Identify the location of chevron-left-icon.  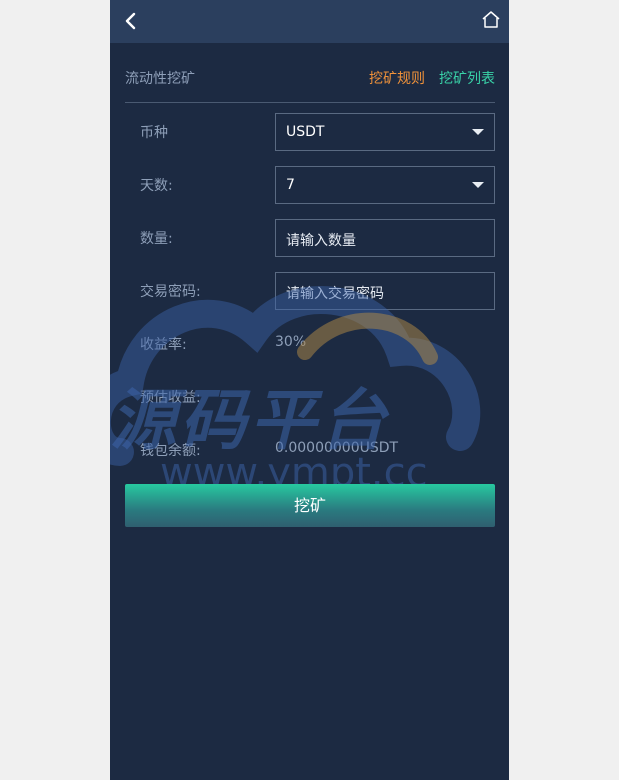
(130, 21).